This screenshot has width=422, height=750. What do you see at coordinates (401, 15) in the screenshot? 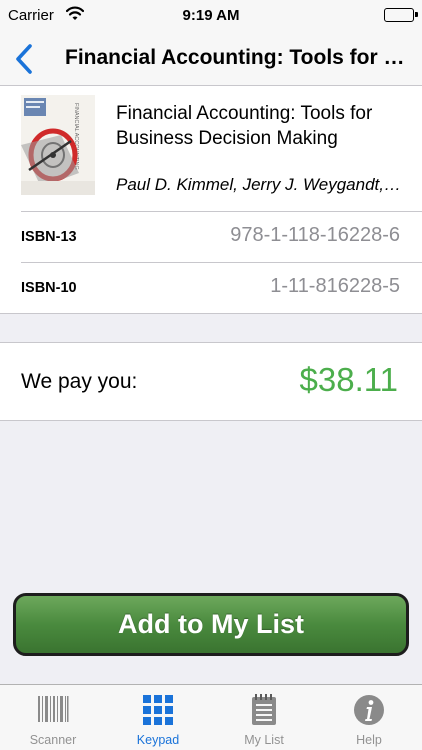
I see `battery-icon` at bounding box center [401, 15].